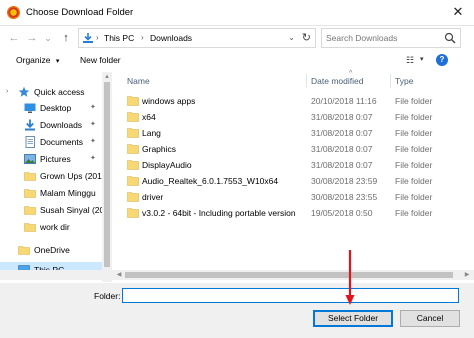 The width and height of the screenshot is (474, 338). I want to click on onedrive-icon, so click(24, 250).